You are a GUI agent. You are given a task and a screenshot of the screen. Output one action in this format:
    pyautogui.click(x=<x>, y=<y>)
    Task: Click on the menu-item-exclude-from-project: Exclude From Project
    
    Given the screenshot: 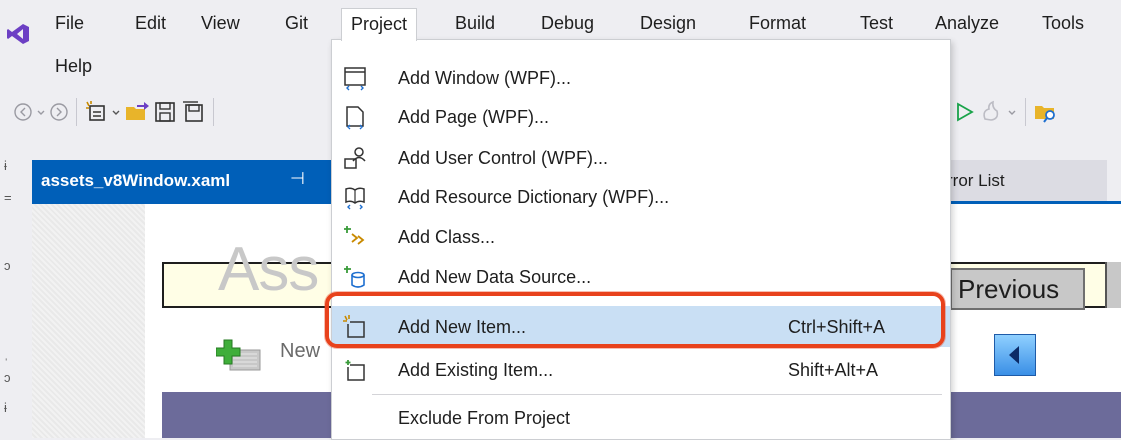 What is the action you would take?
    pyautogui.click(x=641, y=417)
    